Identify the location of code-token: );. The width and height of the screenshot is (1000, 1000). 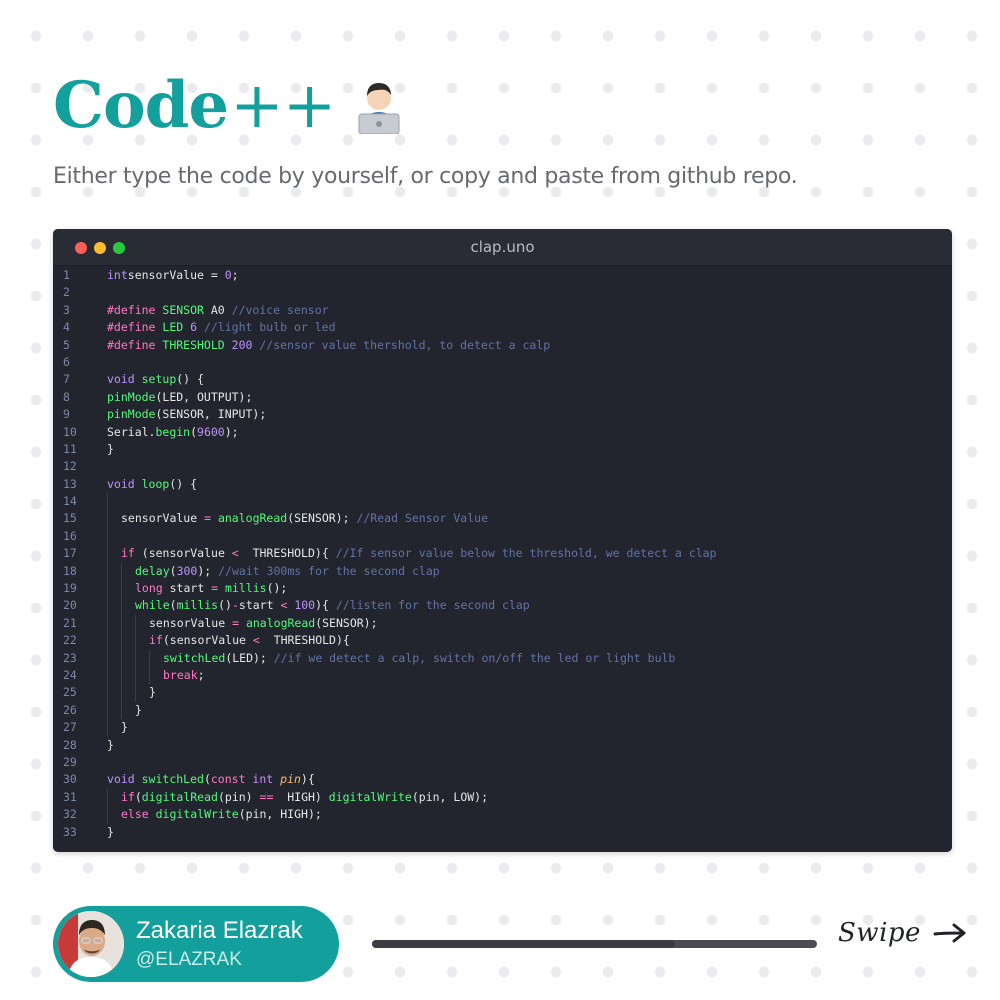
(231, 431).